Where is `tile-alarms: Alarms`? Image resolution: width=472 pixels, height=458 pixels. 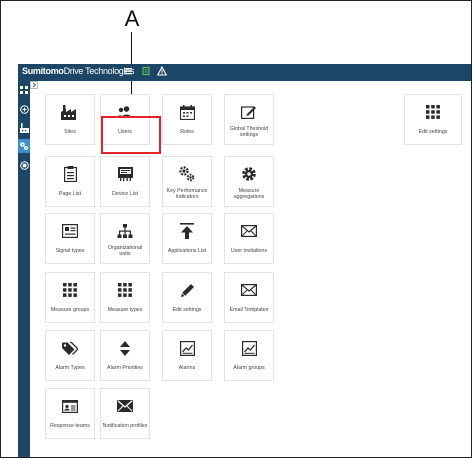
tile-alarms: Alarms is located at coordinates (187, 355).